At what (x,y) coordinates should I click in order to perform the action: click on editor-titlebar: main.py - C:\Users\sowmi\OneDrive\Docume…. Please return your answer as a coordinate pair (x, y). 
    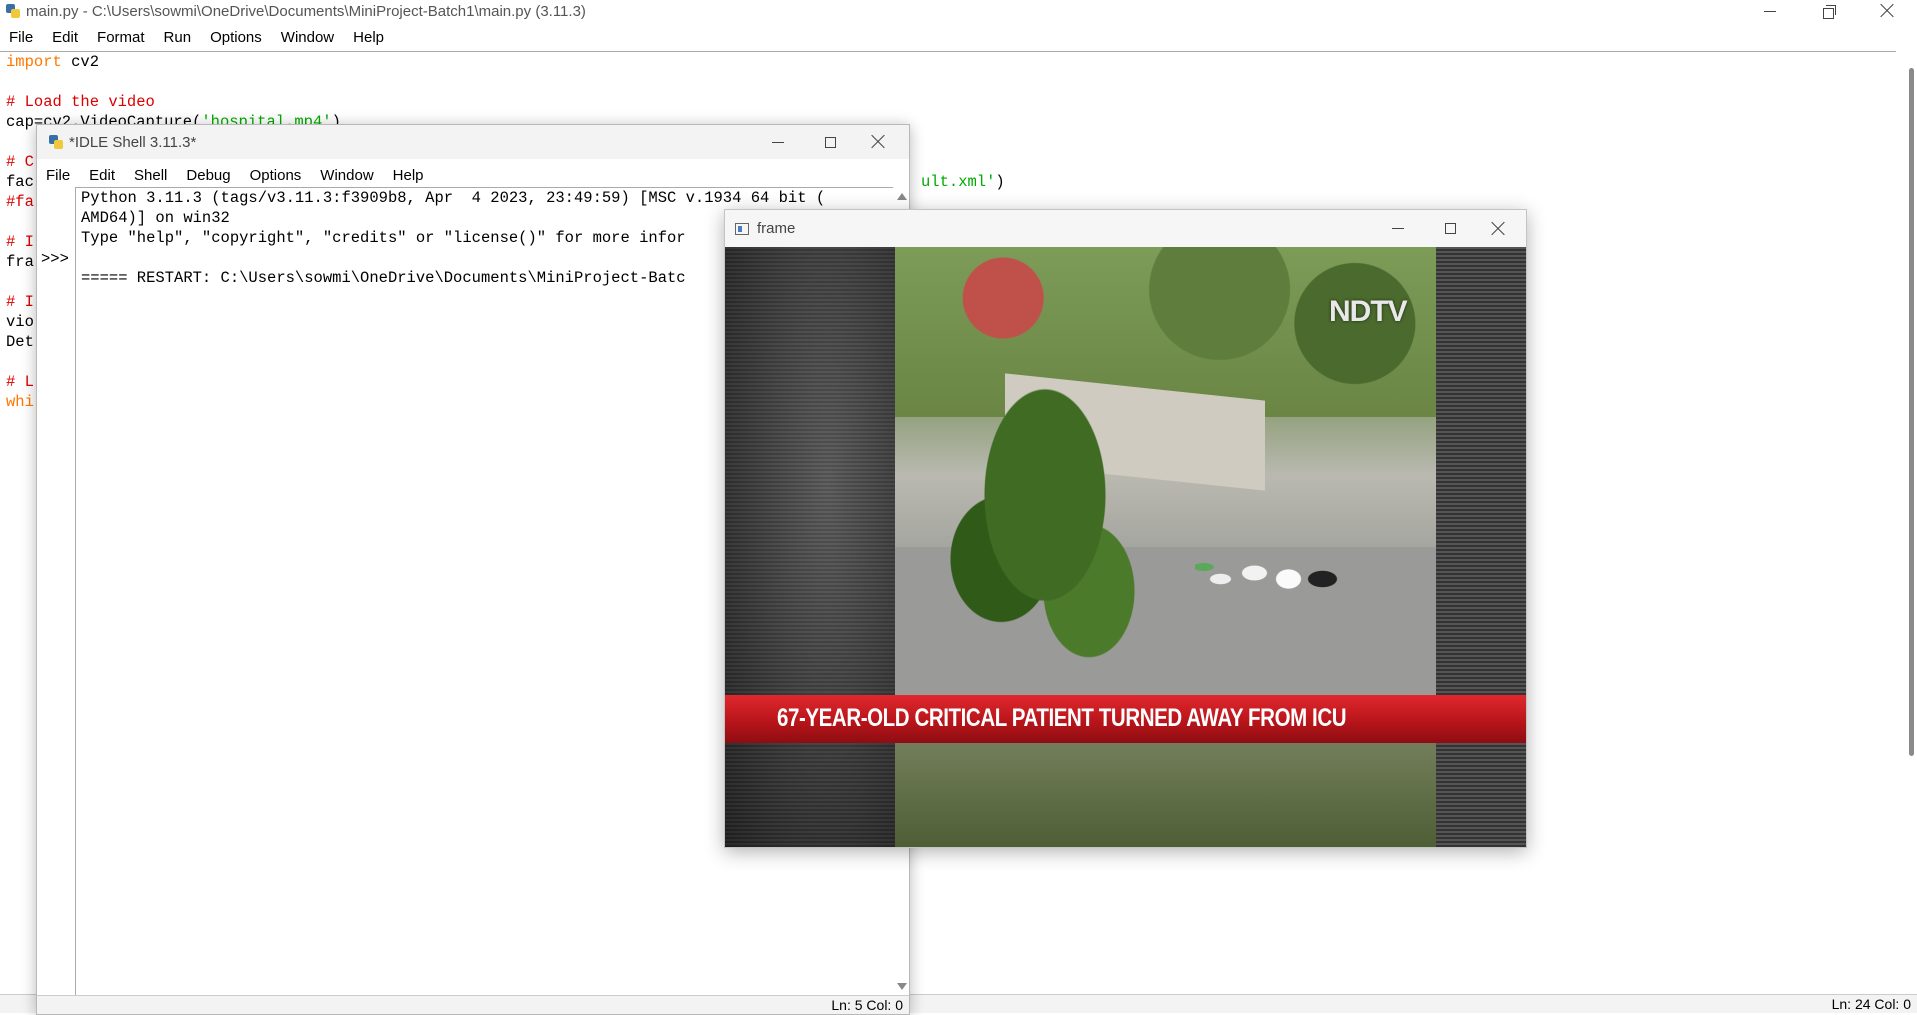
    Looking at the image, I should click on (958, 11).